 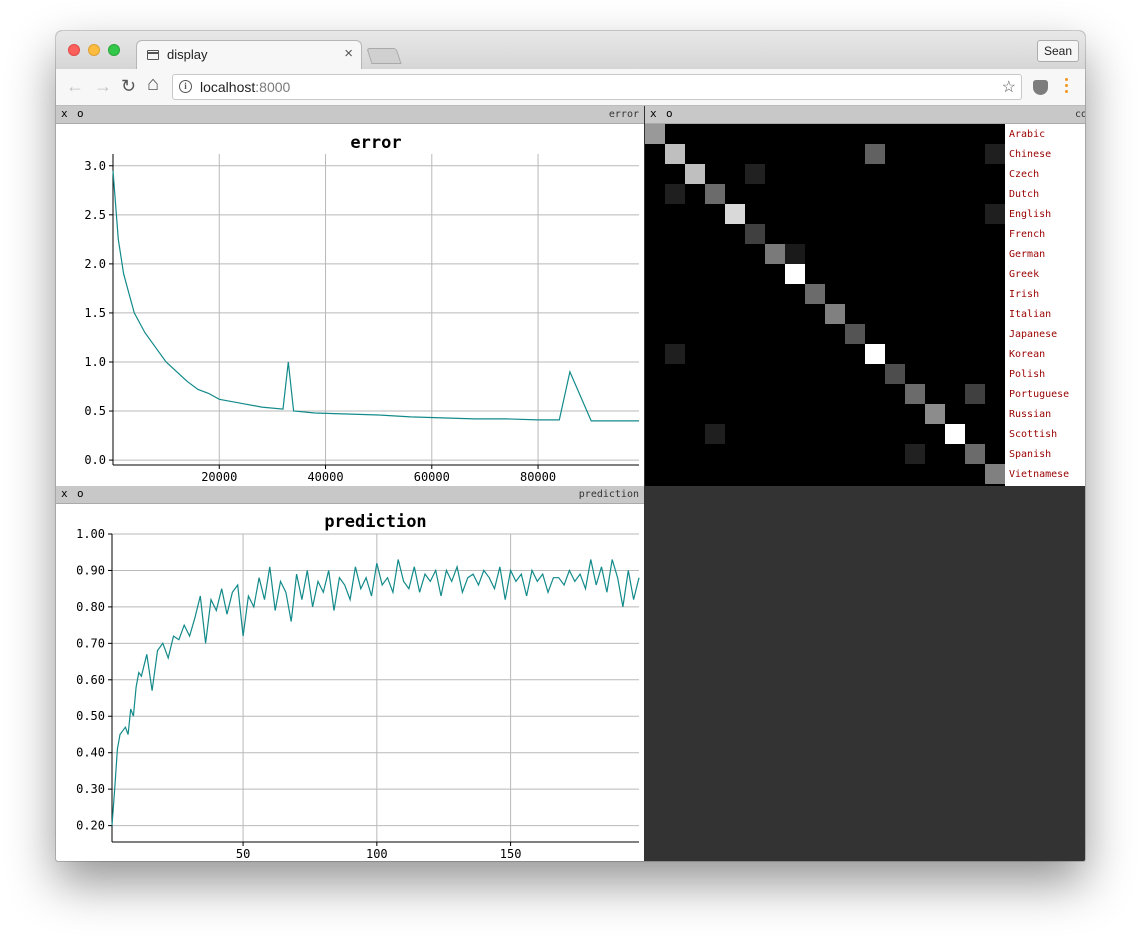 What do you see at coordinates (1024, 194) in the screenshot?
I see `heatmap-label: Dutch` at bounding box center [1024, 194].